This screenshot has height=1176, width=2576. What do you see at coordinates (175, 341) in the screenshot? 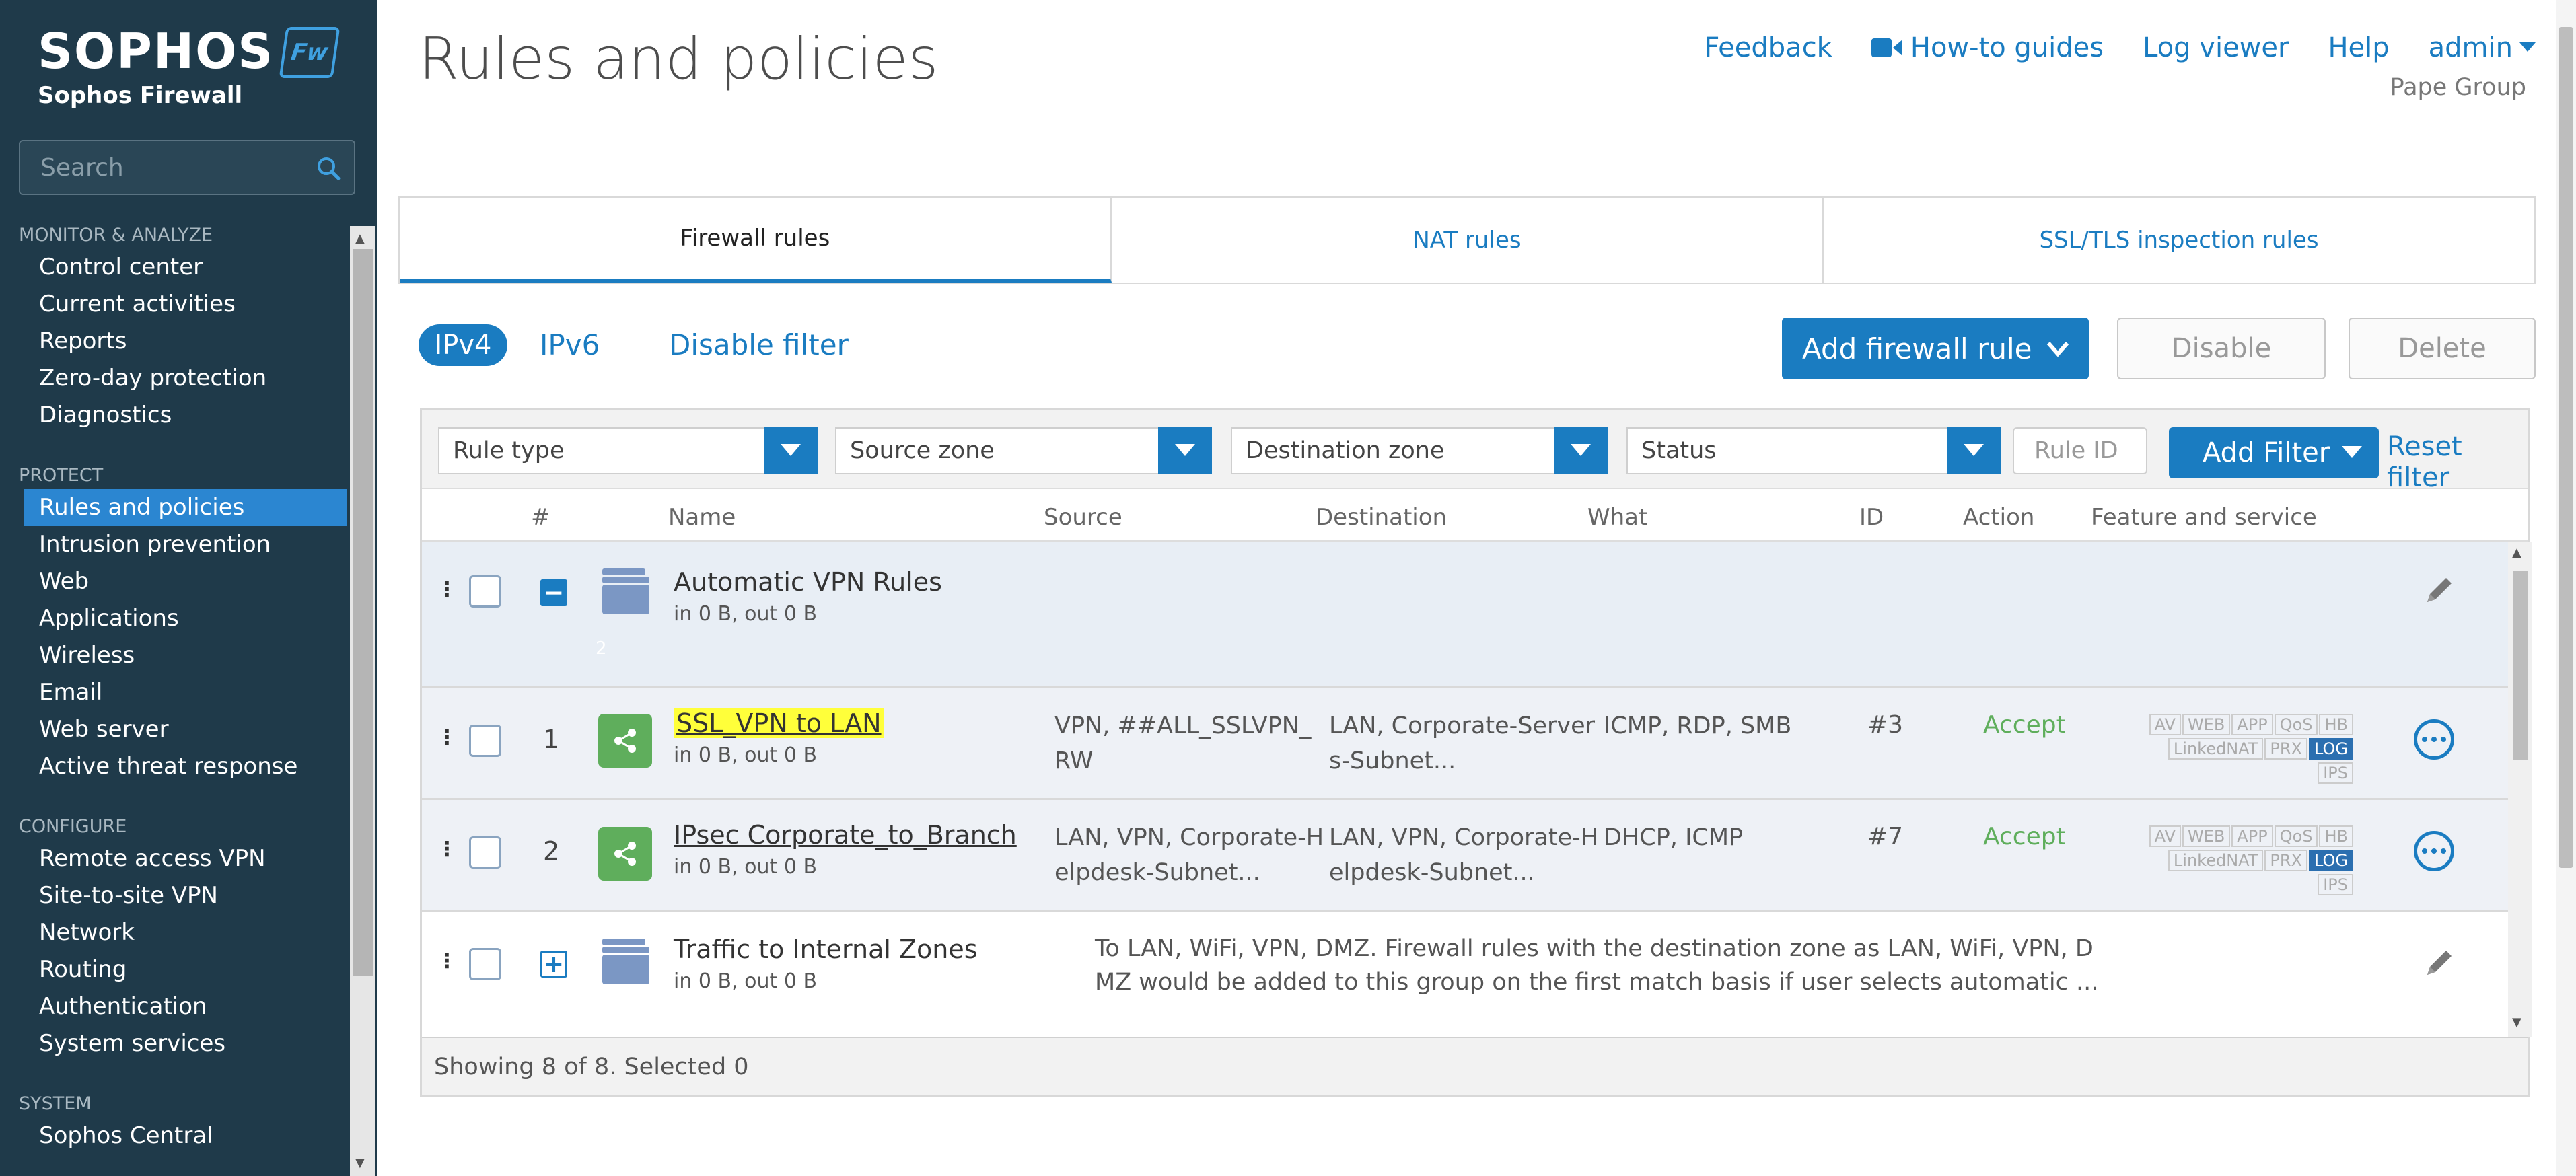
I see `sidebar-item-reports: Reports` at bounding box center [175, 341].